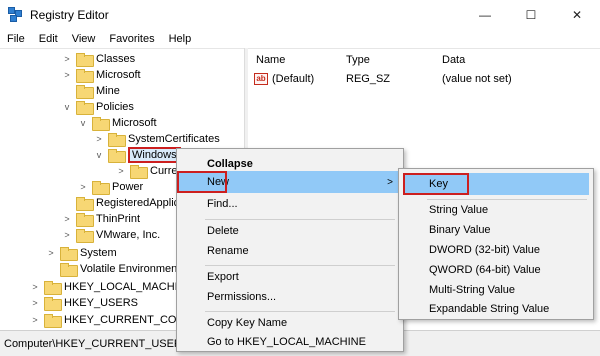 This screenshot has height=356, width=600. What do you see at coordinates (293, 79) in the screenshot?
I see `value-name: (Default)` at bounding box center [293, 79].